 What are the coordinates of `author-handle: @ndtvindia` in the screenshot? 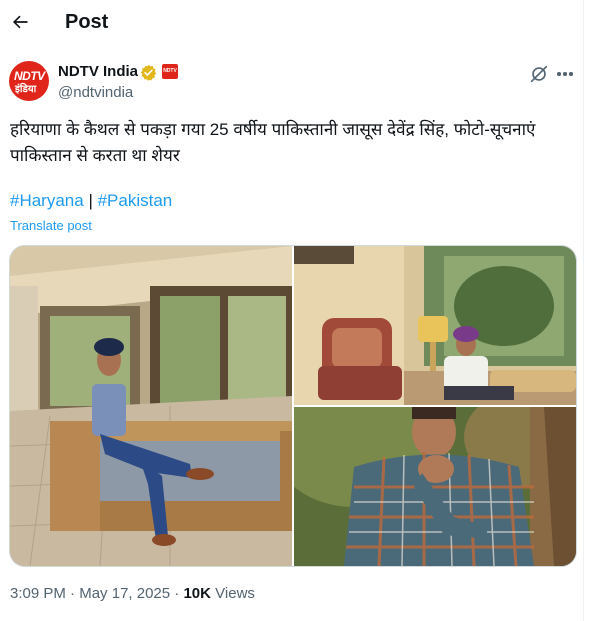 It's located at (95, 92).